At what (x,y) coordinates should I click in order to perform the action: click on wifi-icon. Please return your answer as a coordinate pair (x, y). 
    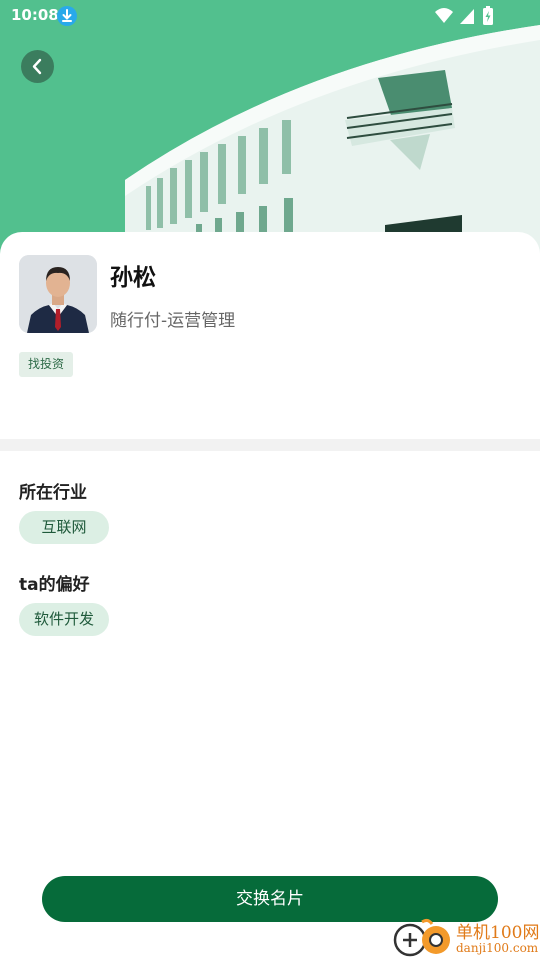
    Looking at the image, I should click on (444, 15).